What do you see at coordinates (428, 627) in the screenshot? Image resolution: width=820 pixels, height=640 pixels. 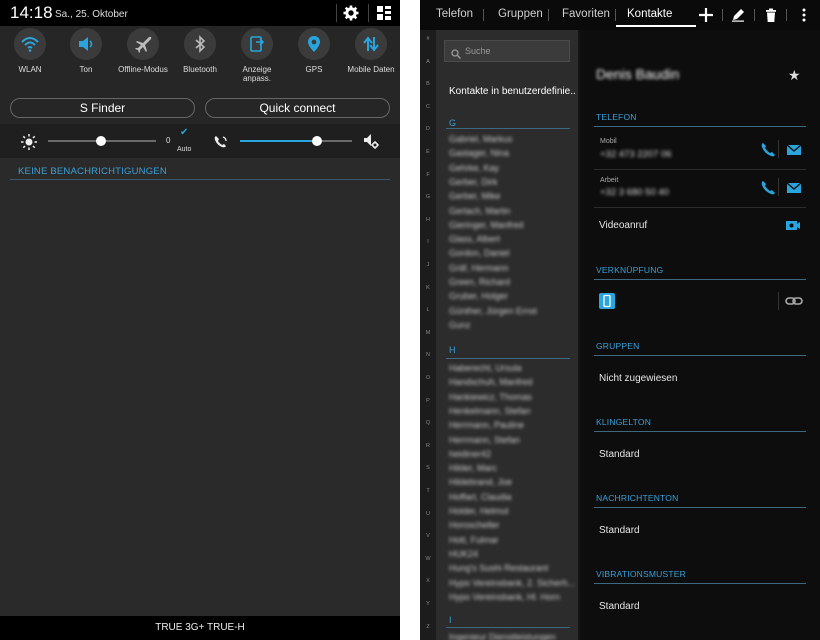 I see `index-letter: Z` at bounding box center [428, 627].